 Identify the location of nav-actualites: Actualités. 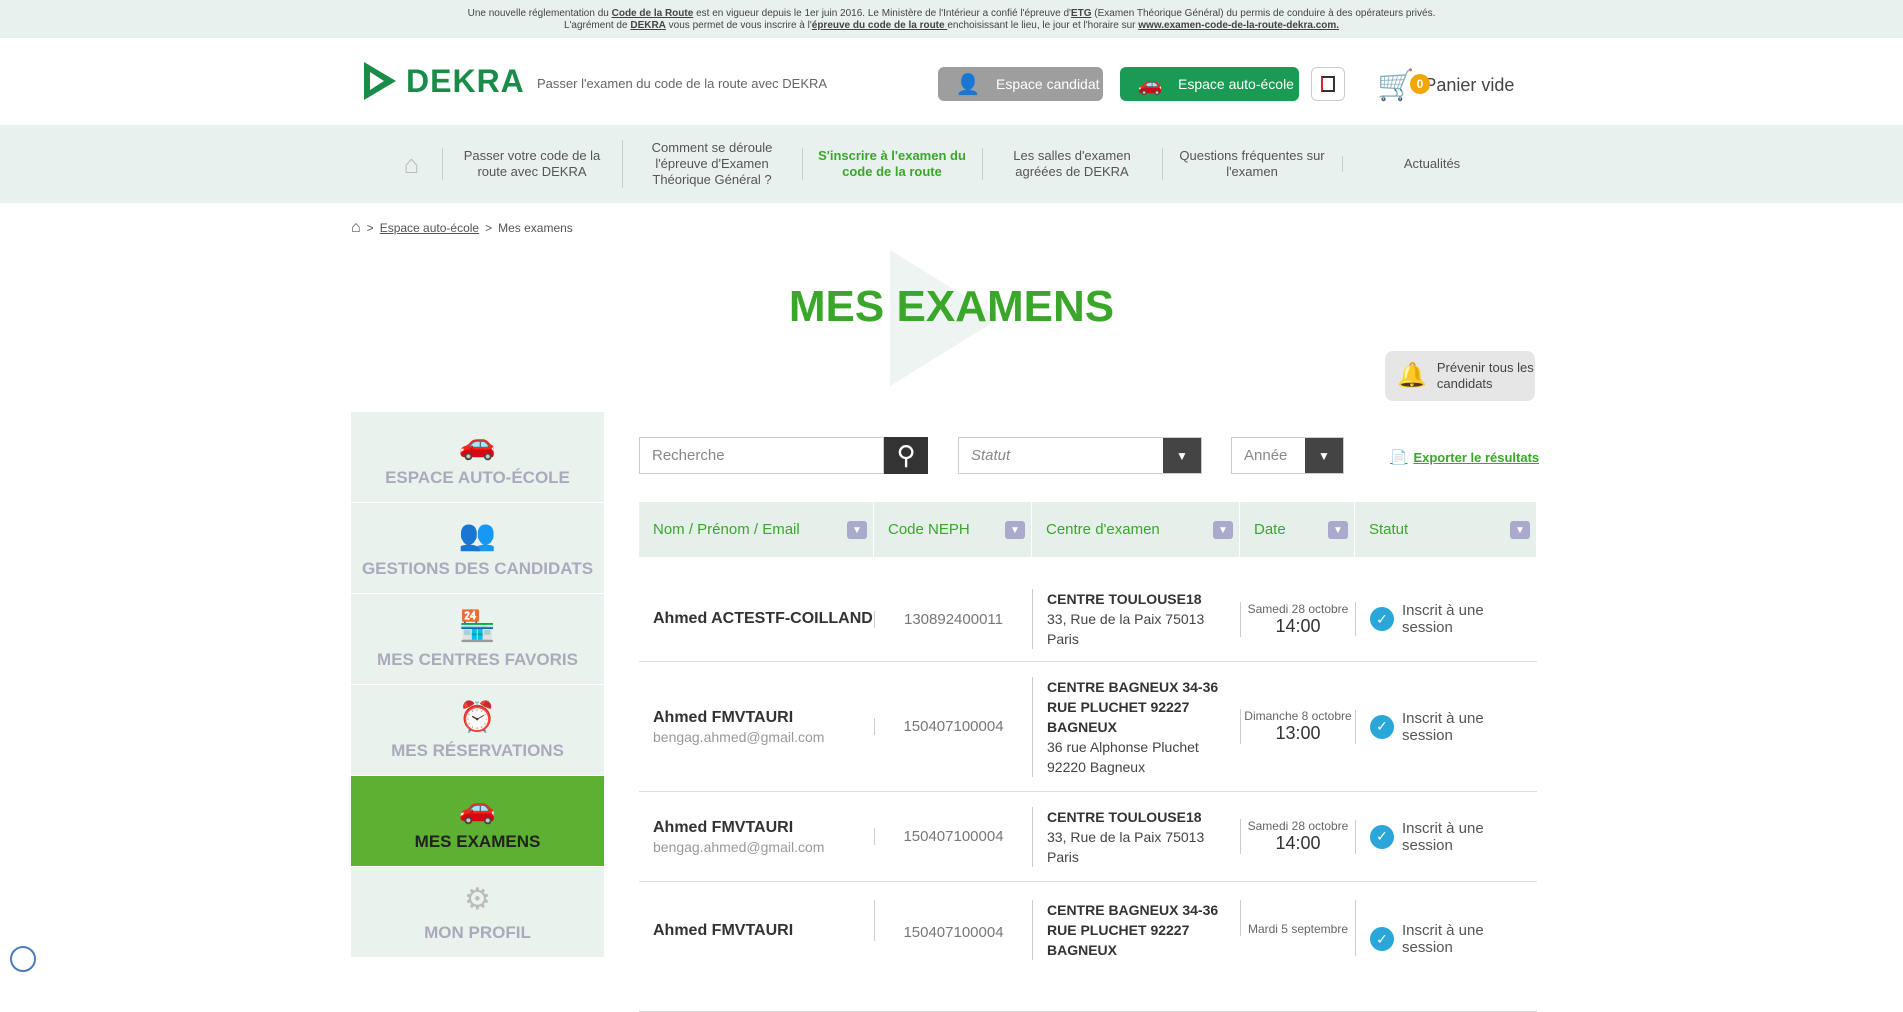
(1431, 164).